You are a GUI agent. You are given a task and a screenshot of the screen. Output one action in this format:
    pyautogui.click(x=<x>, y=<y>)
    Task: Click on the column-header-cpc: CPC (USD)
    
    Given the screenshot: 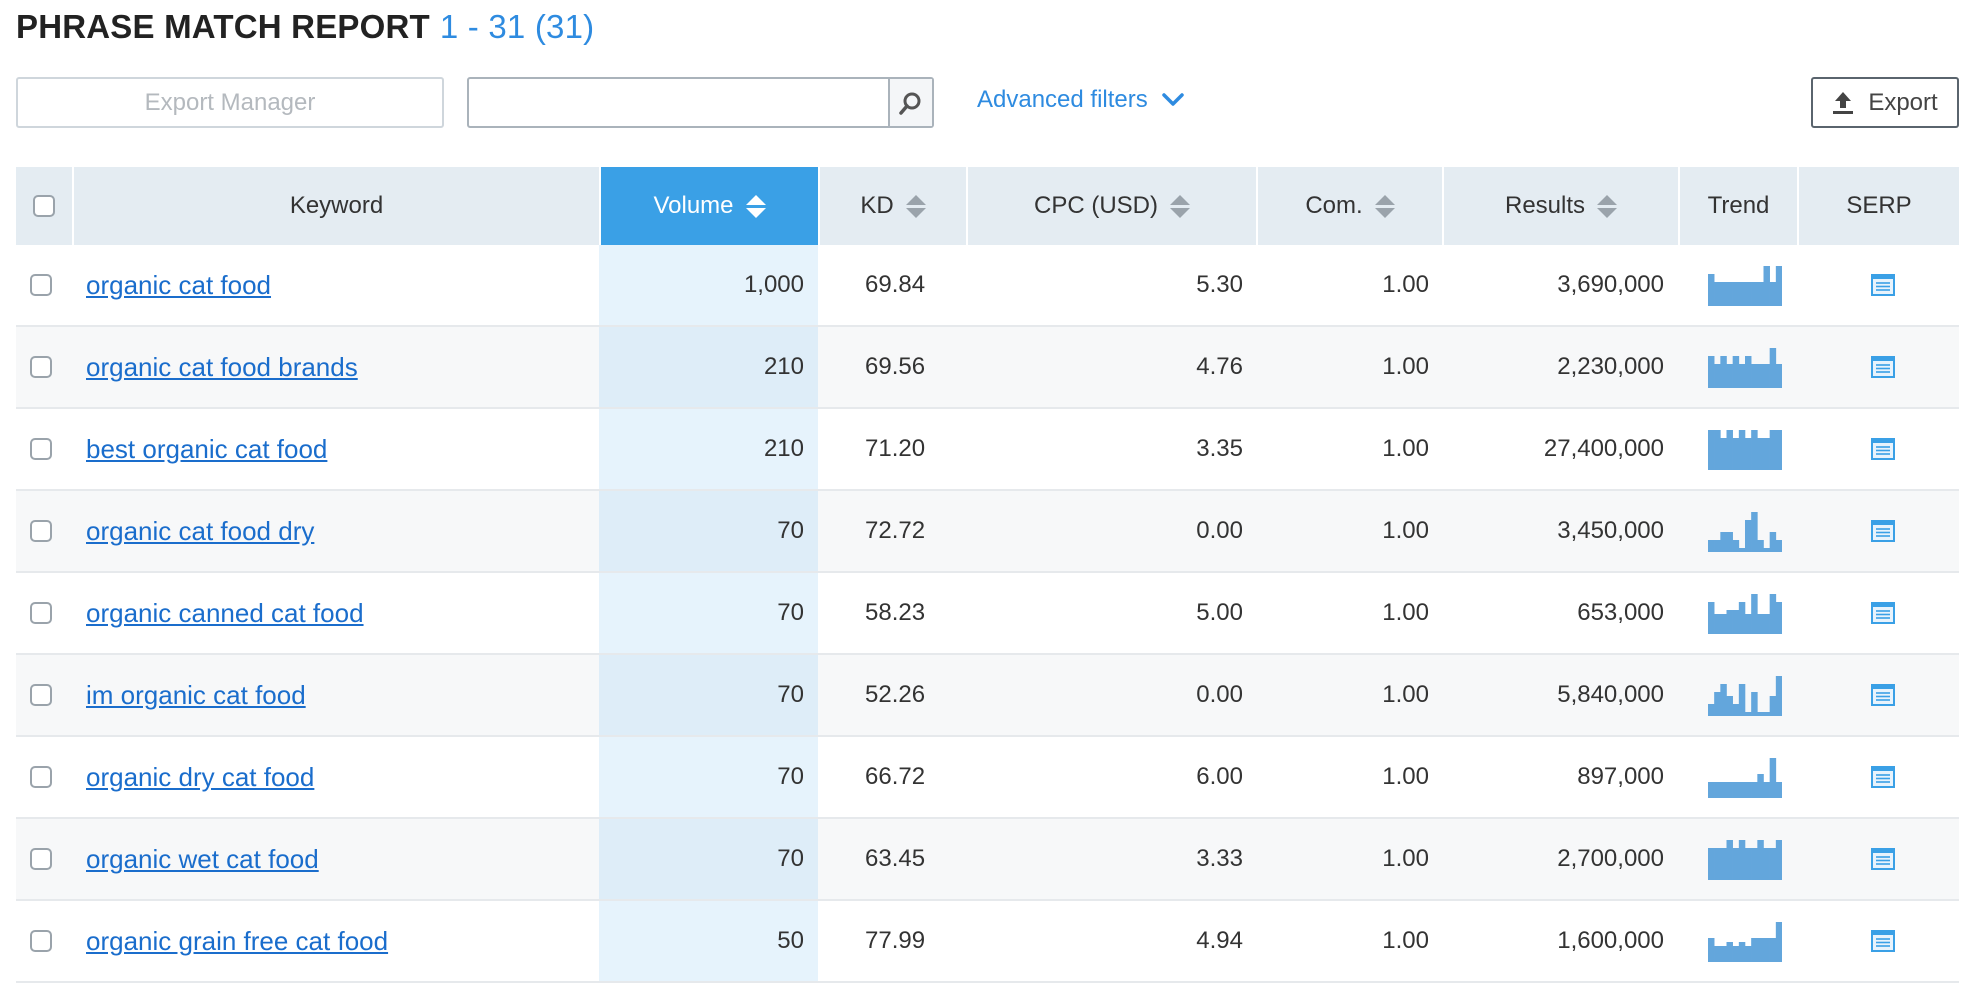 What is the action you would take?
    pyautogui.click(x=1111, y=206)
    